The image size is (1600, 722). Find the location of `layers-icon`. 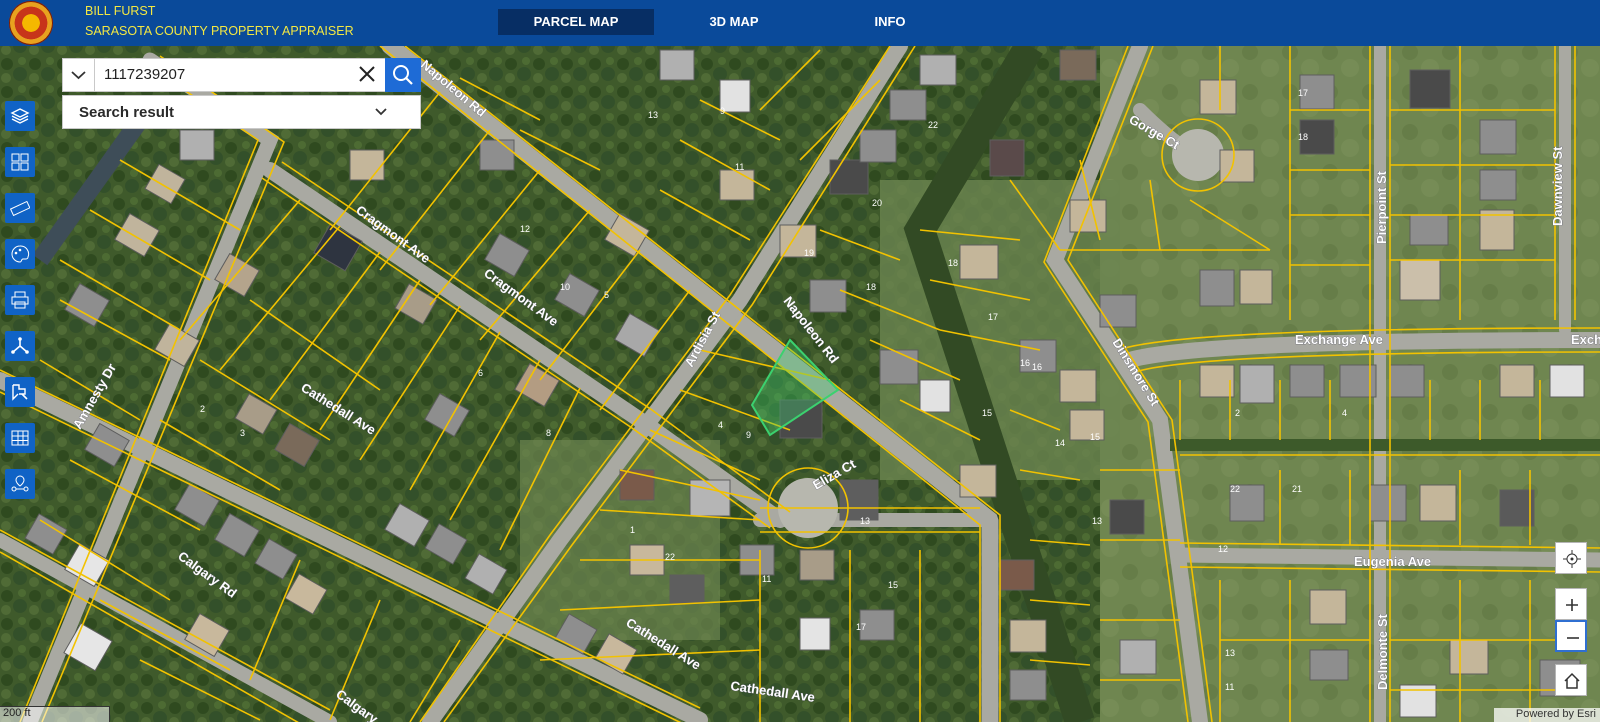

layers-icon is located at coordinates (20, 116).